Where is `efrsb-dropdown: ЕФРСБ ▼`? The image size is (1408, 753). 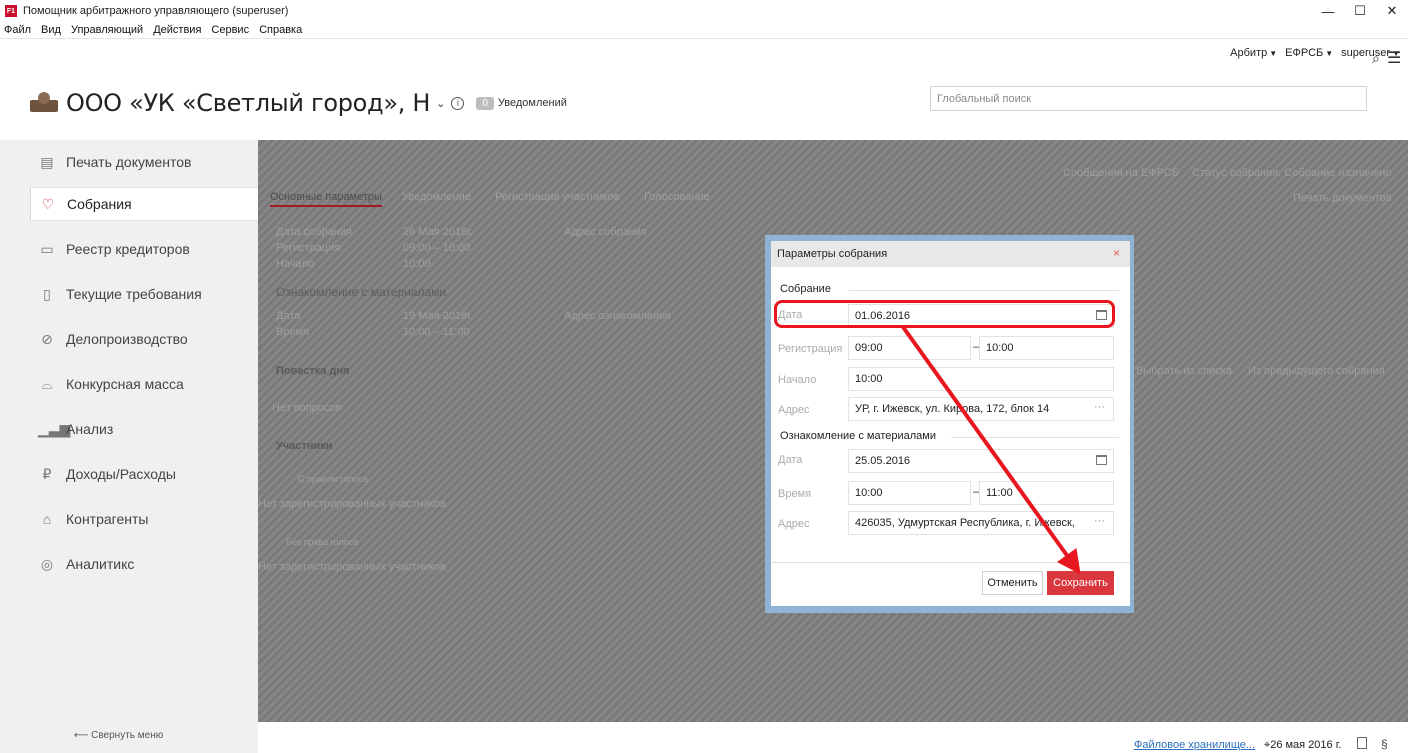
efrsb-dropdown: ЕФРСБ ▼ is located at coordinates (1309, 53).